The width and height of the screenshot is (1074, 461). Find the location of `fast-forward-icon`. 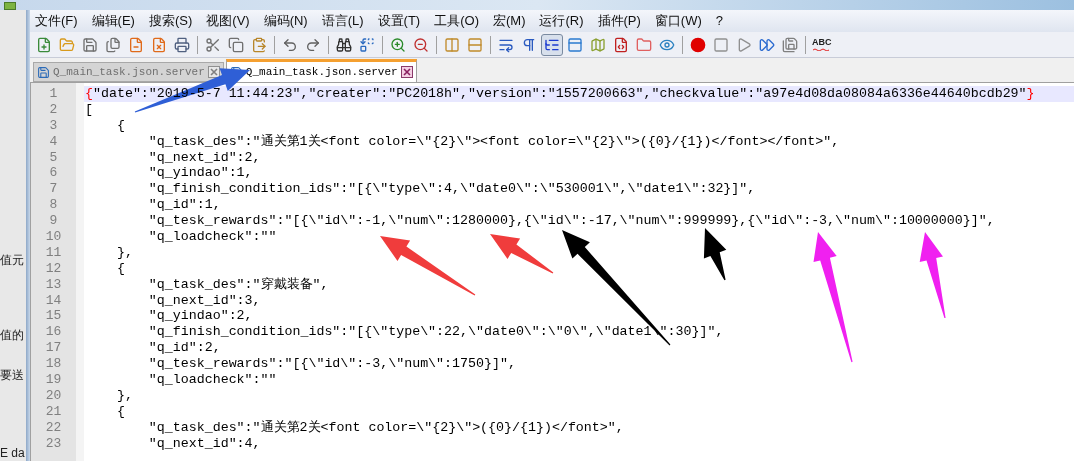

fast-forward-icon is located at coordinates (767, 44).